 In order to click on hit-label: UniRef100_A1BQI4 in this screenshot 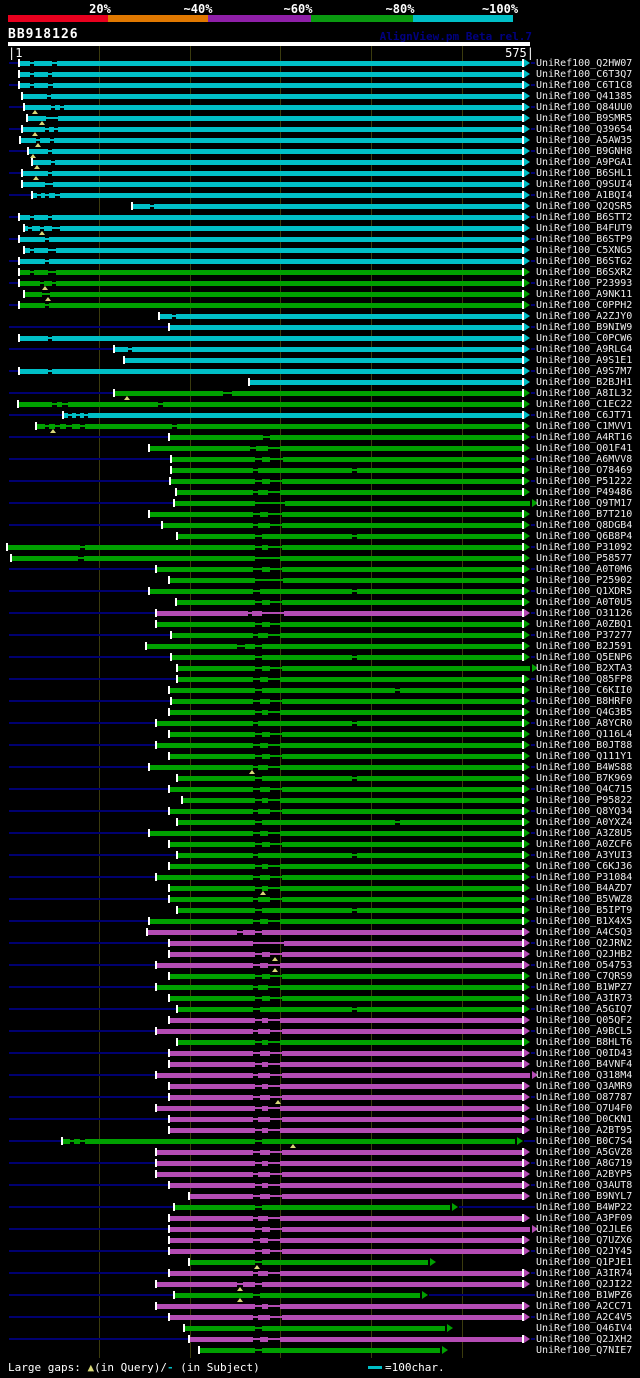, I will do `click(587, 196)`.